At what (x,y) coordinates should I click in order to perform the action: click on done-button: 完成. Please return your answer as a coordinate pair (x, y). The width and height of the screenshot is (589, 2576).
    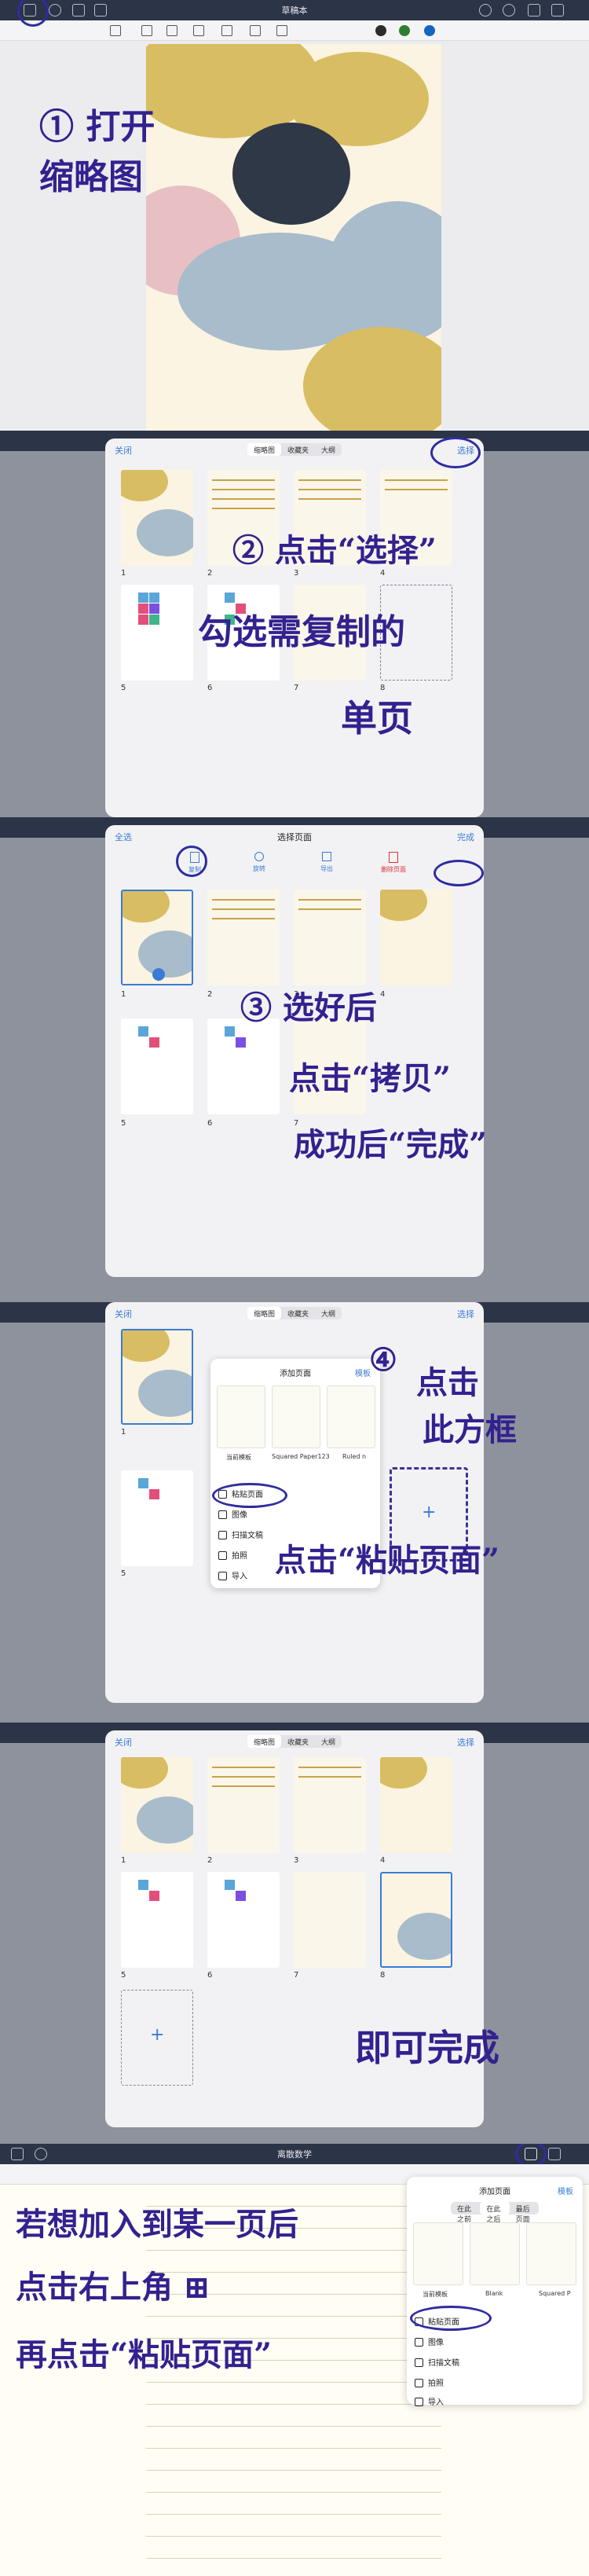
    Looking at the image, I should click on (465, 837).